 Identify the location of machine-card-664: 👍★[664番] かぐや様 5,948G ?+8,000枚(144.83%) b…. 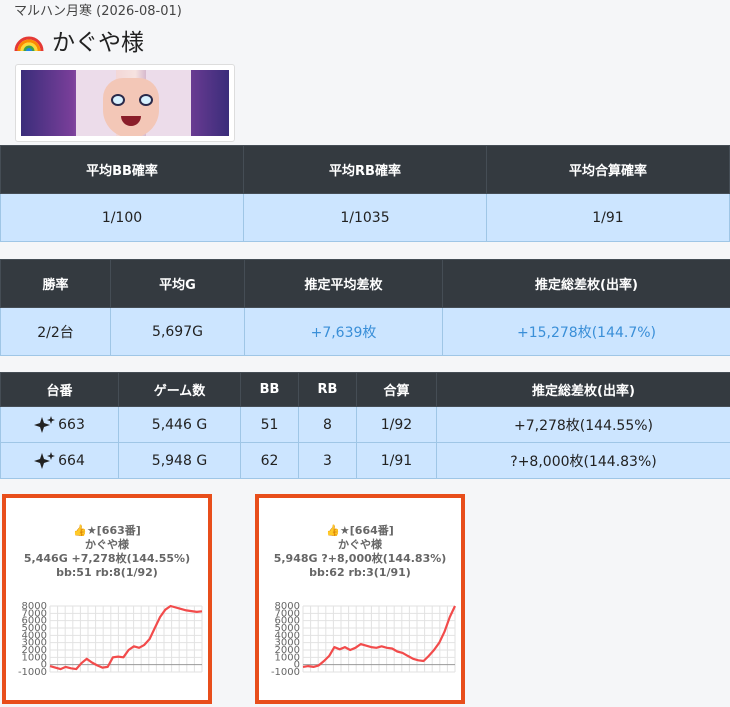
(360, 599).